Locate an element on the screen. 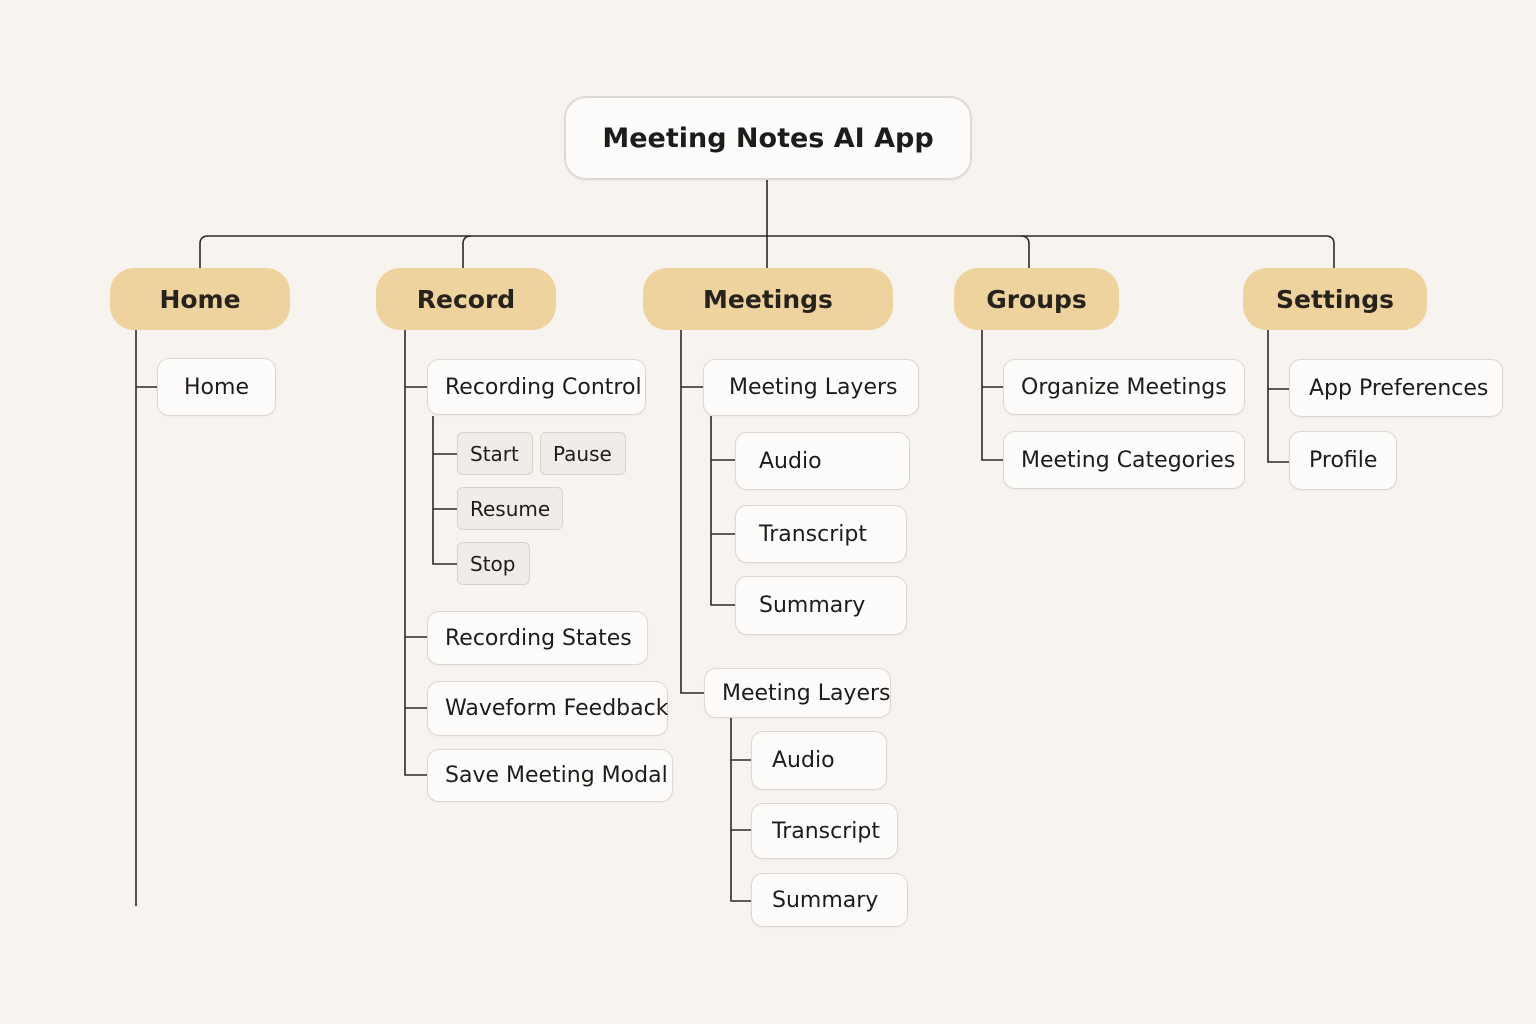 This screenshot has height=1024, width=1536. layers-1-transcript: Transcript is located at coordinates (821, 534).